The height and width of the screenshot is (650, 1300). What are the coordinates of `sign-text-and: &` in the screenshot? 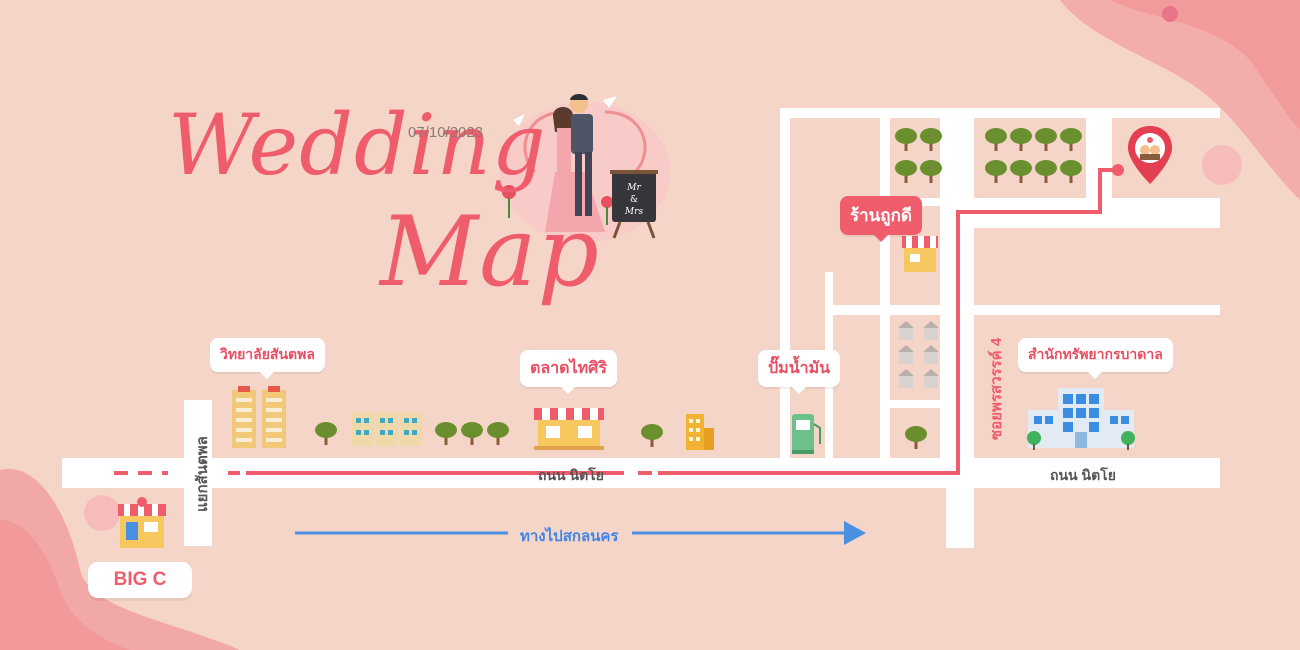 It's located at (634, 200).